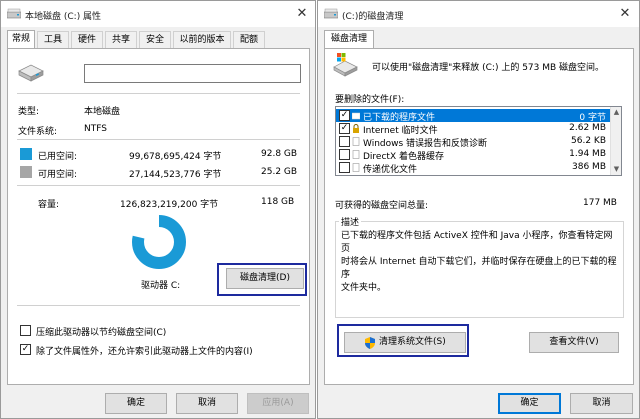  I want to click on compress-label: 压缩此驱动器以节约磁盘空间(C), so click(101, 333).